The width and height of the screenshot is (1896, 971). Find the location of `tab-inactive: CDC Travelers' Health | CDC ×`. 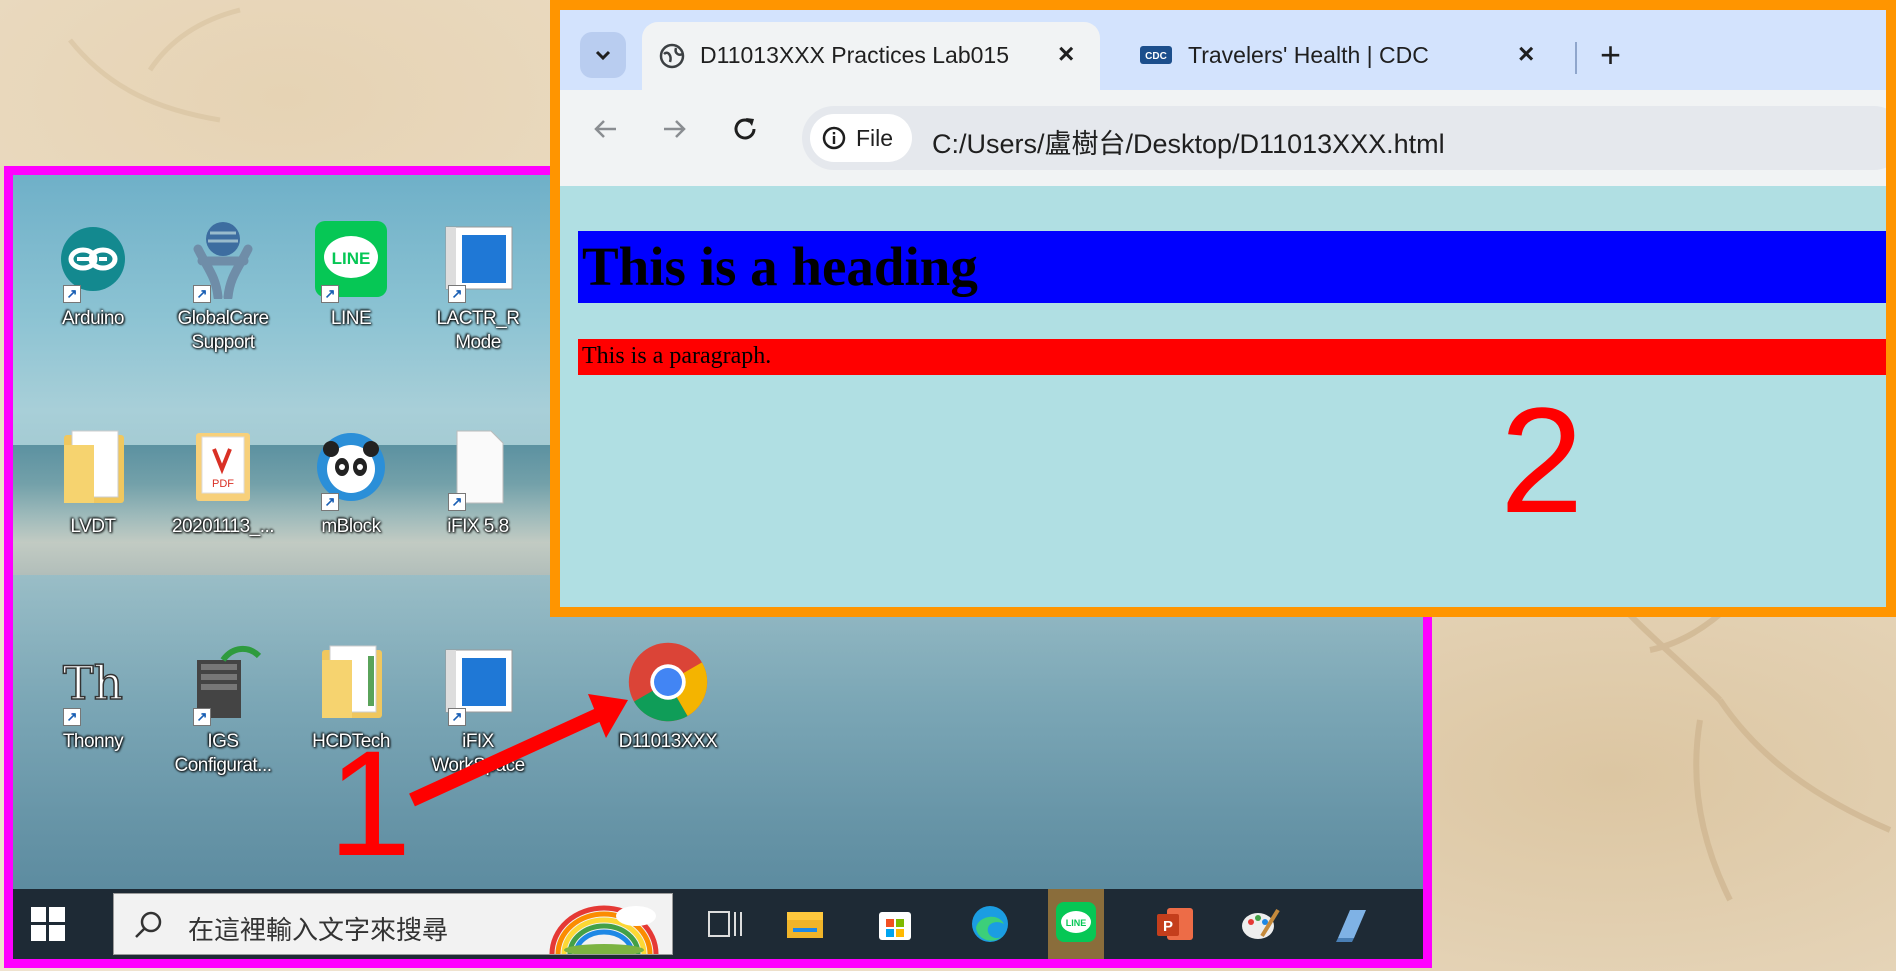

tab-inactive: CDC Travelers' Health | CDC × is located at coordinates (1340, 52).